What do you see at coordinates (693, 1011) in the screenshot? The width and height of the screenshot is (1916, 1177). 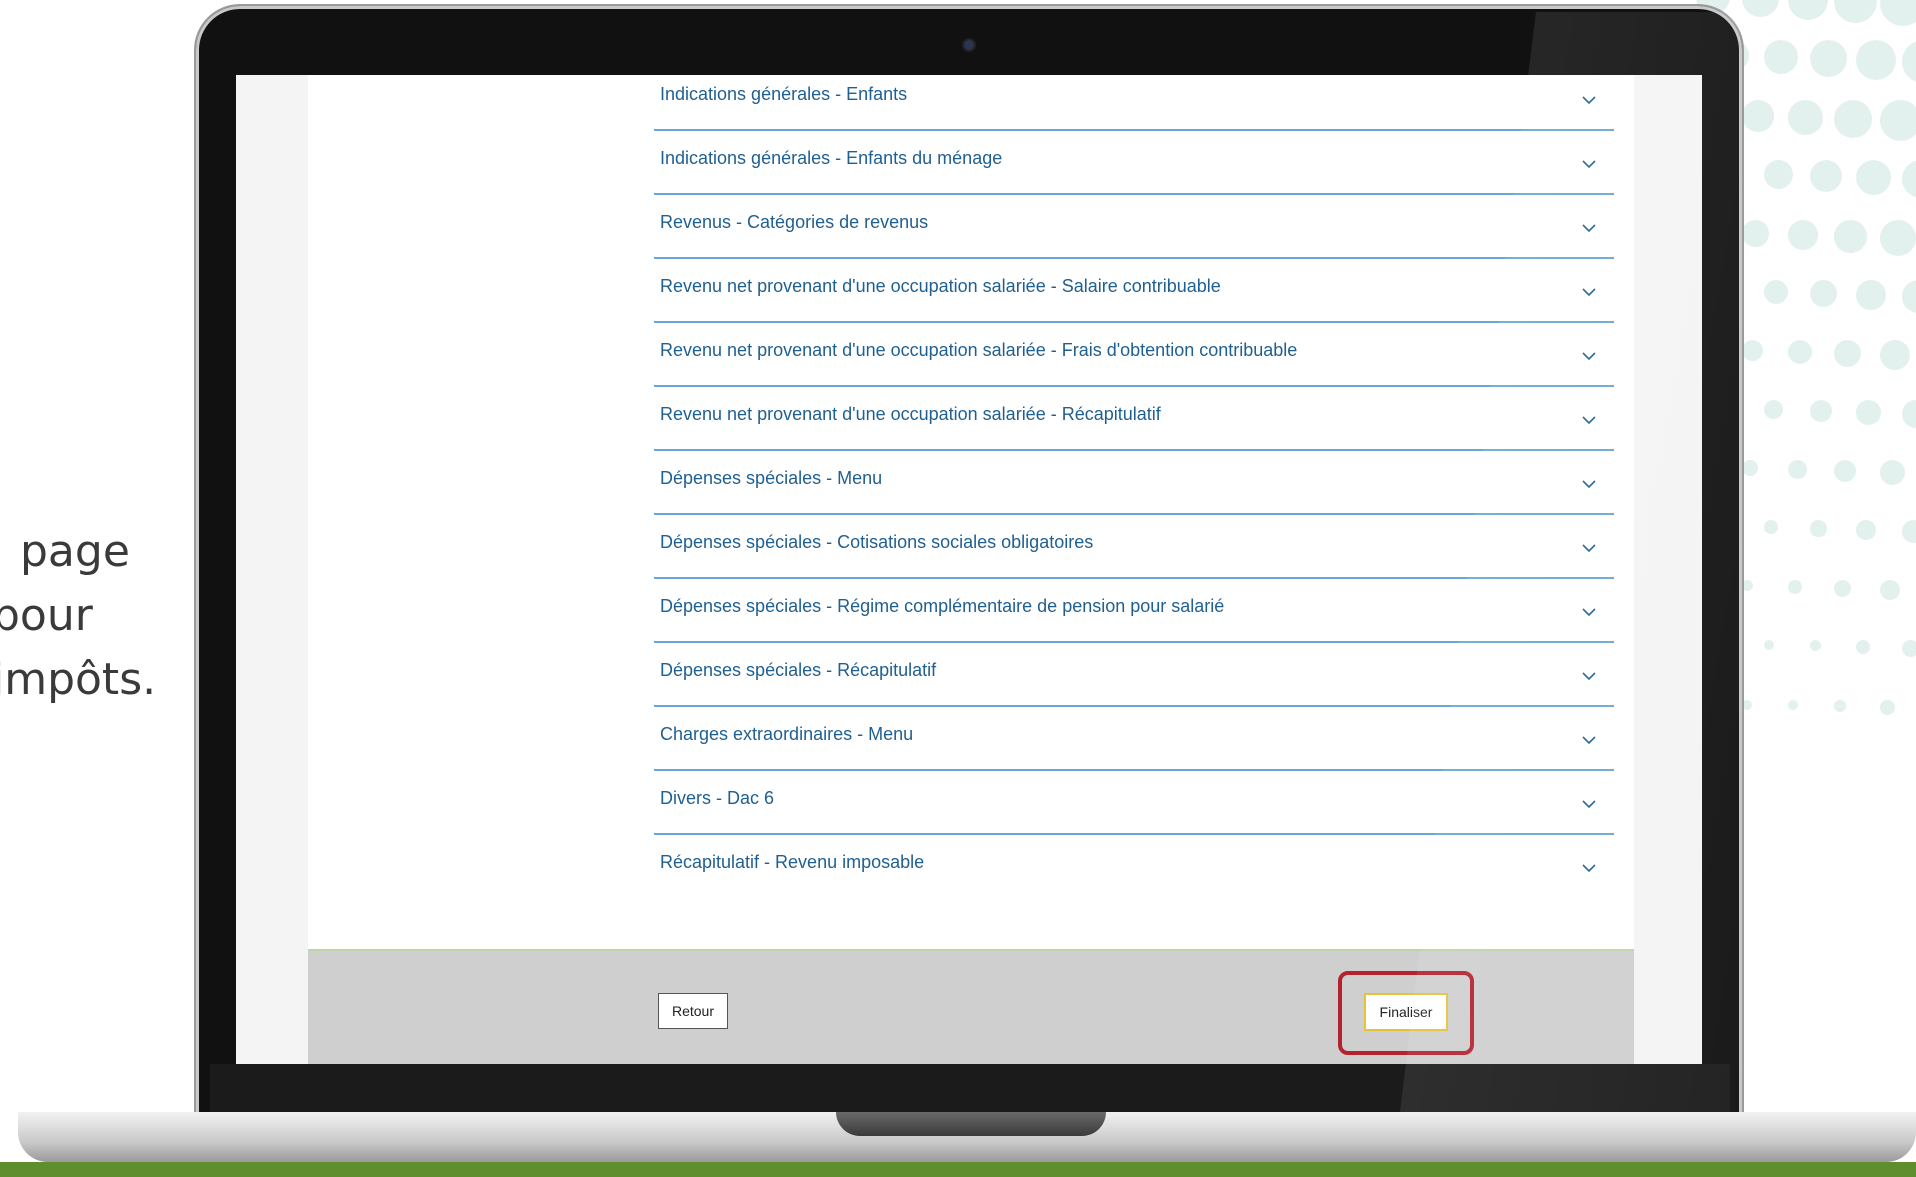 I see `back-button: Retour` at bounding box center [693, 1011].